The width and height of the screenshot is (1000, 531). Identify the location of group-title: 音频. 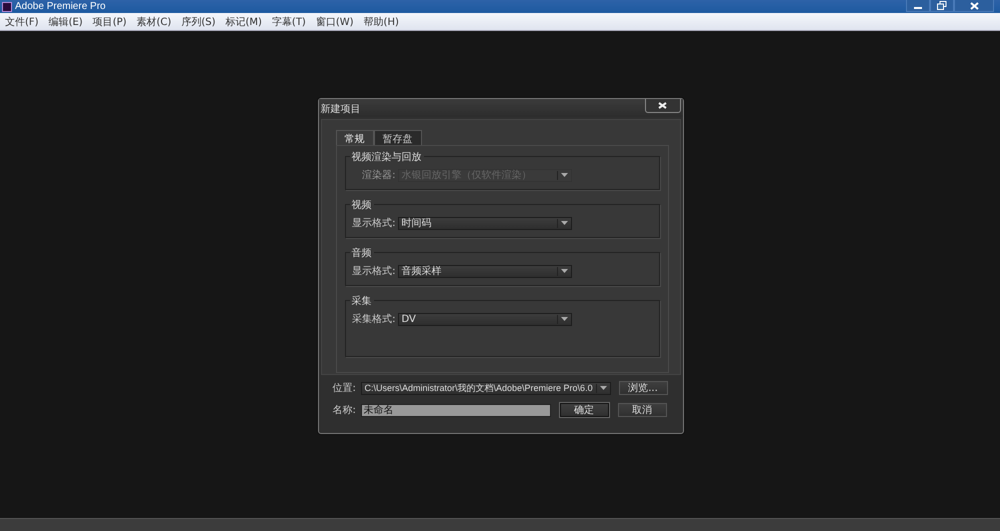
(362, 253).